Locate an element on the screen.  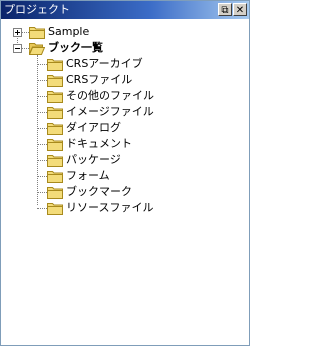
tree-node-label: CRSファイル is located at coordinates (99, 79).